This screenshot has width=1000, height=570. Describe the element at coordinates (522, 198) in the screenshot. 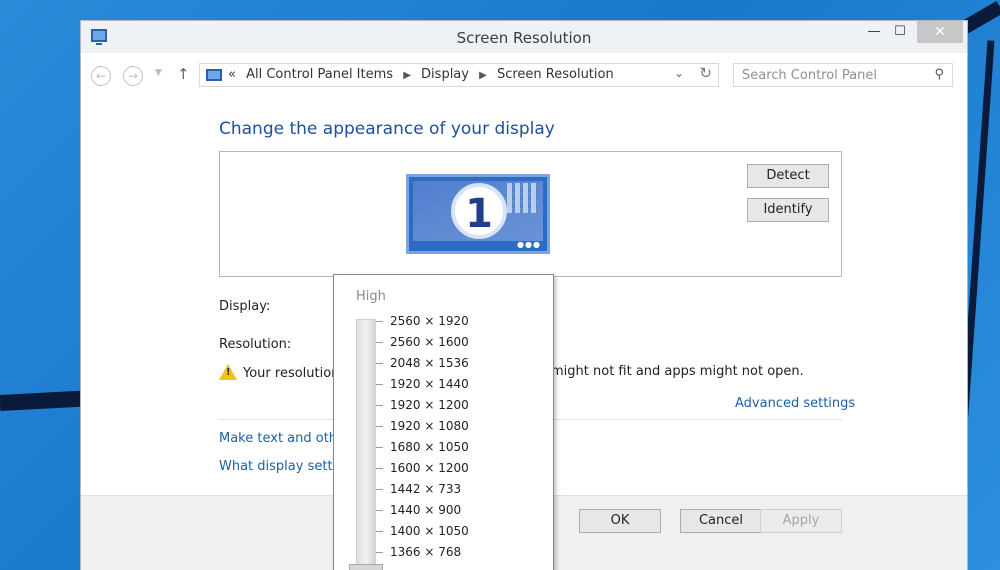

I see `monitor-grid-icon` at that location.